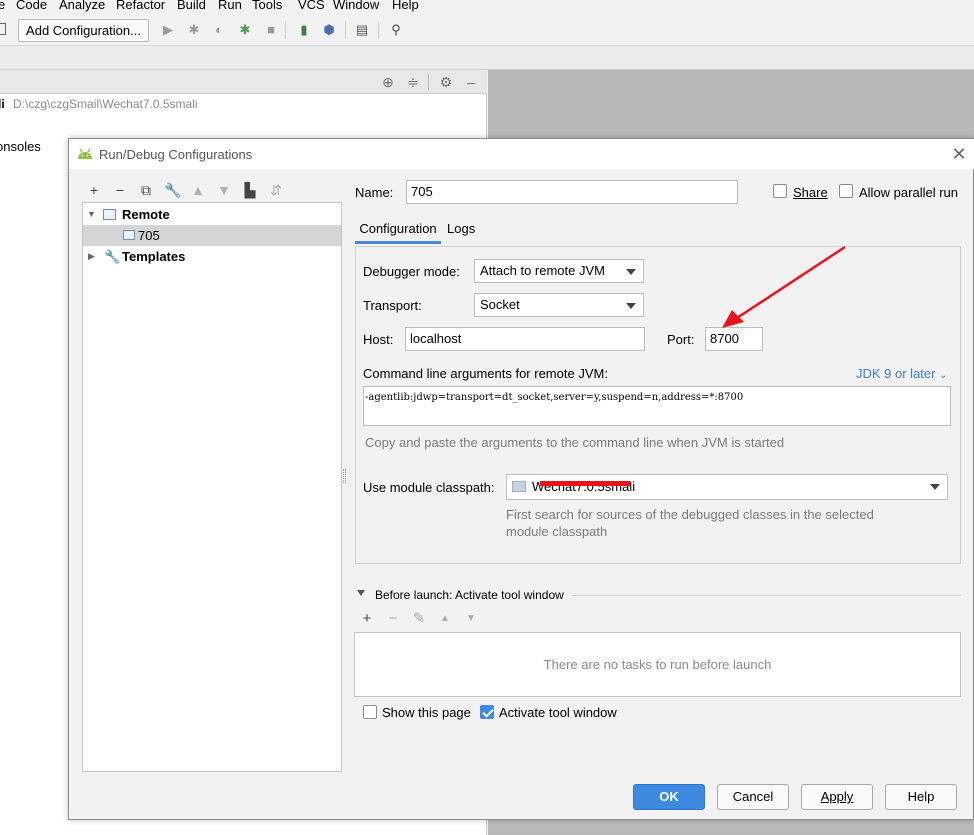 The height and width of the screenshot is (835, 974). I want to click on empty-tasks-text: There are no tasks to run before launch, so click(657, 664).